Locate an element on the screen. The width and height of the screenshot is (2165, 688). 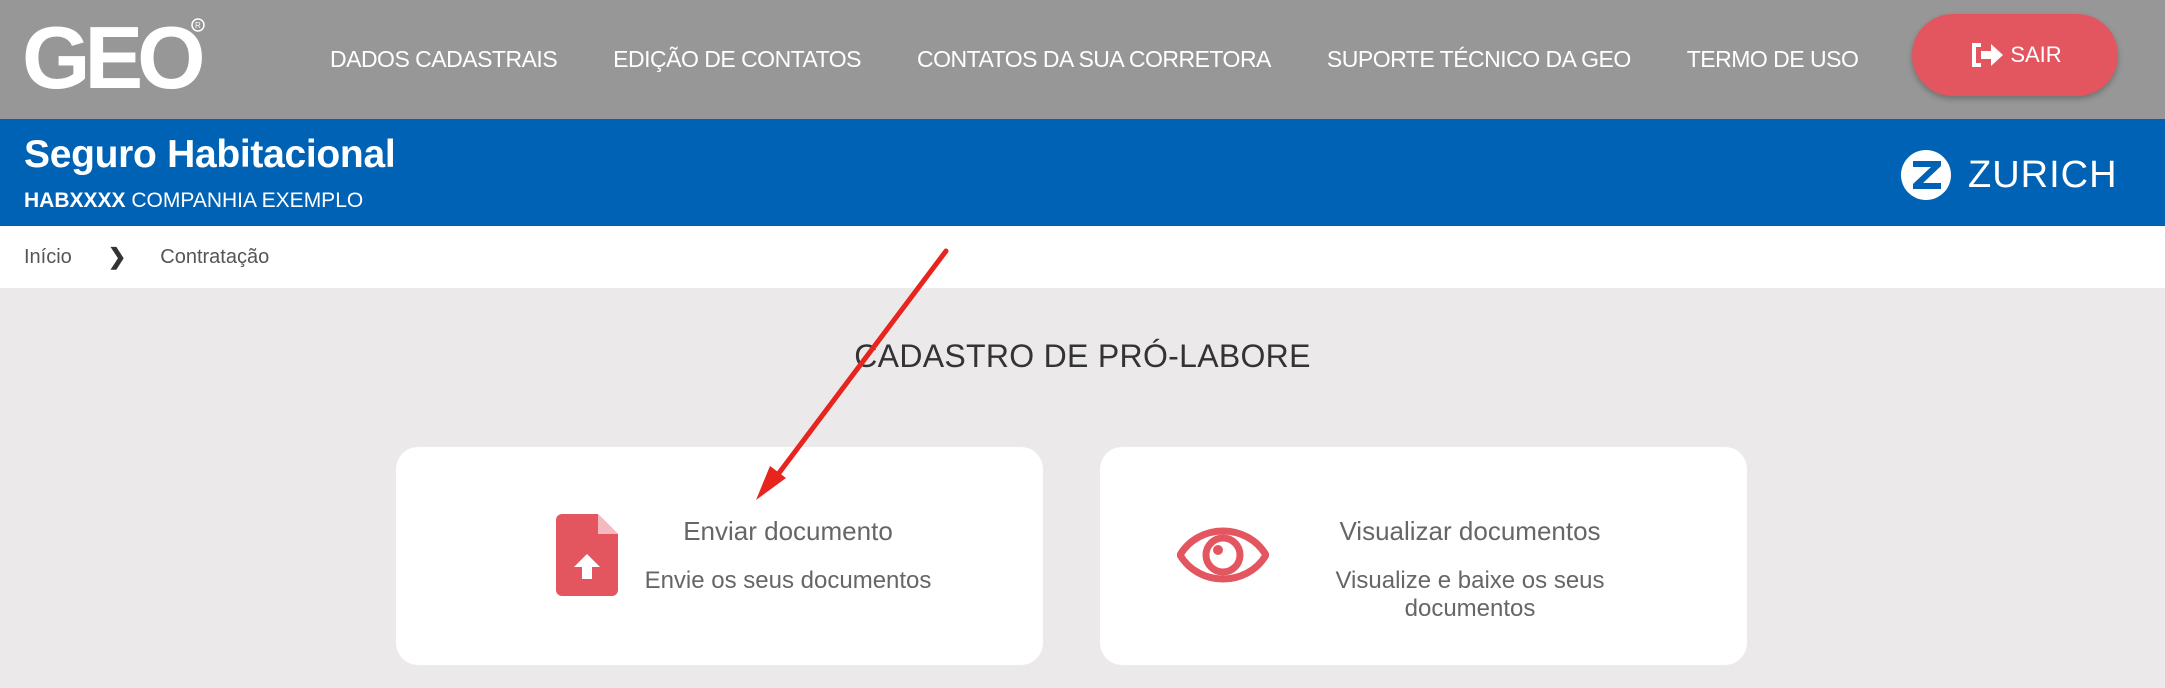
svg-text: R is located at coordinates (198, 25).